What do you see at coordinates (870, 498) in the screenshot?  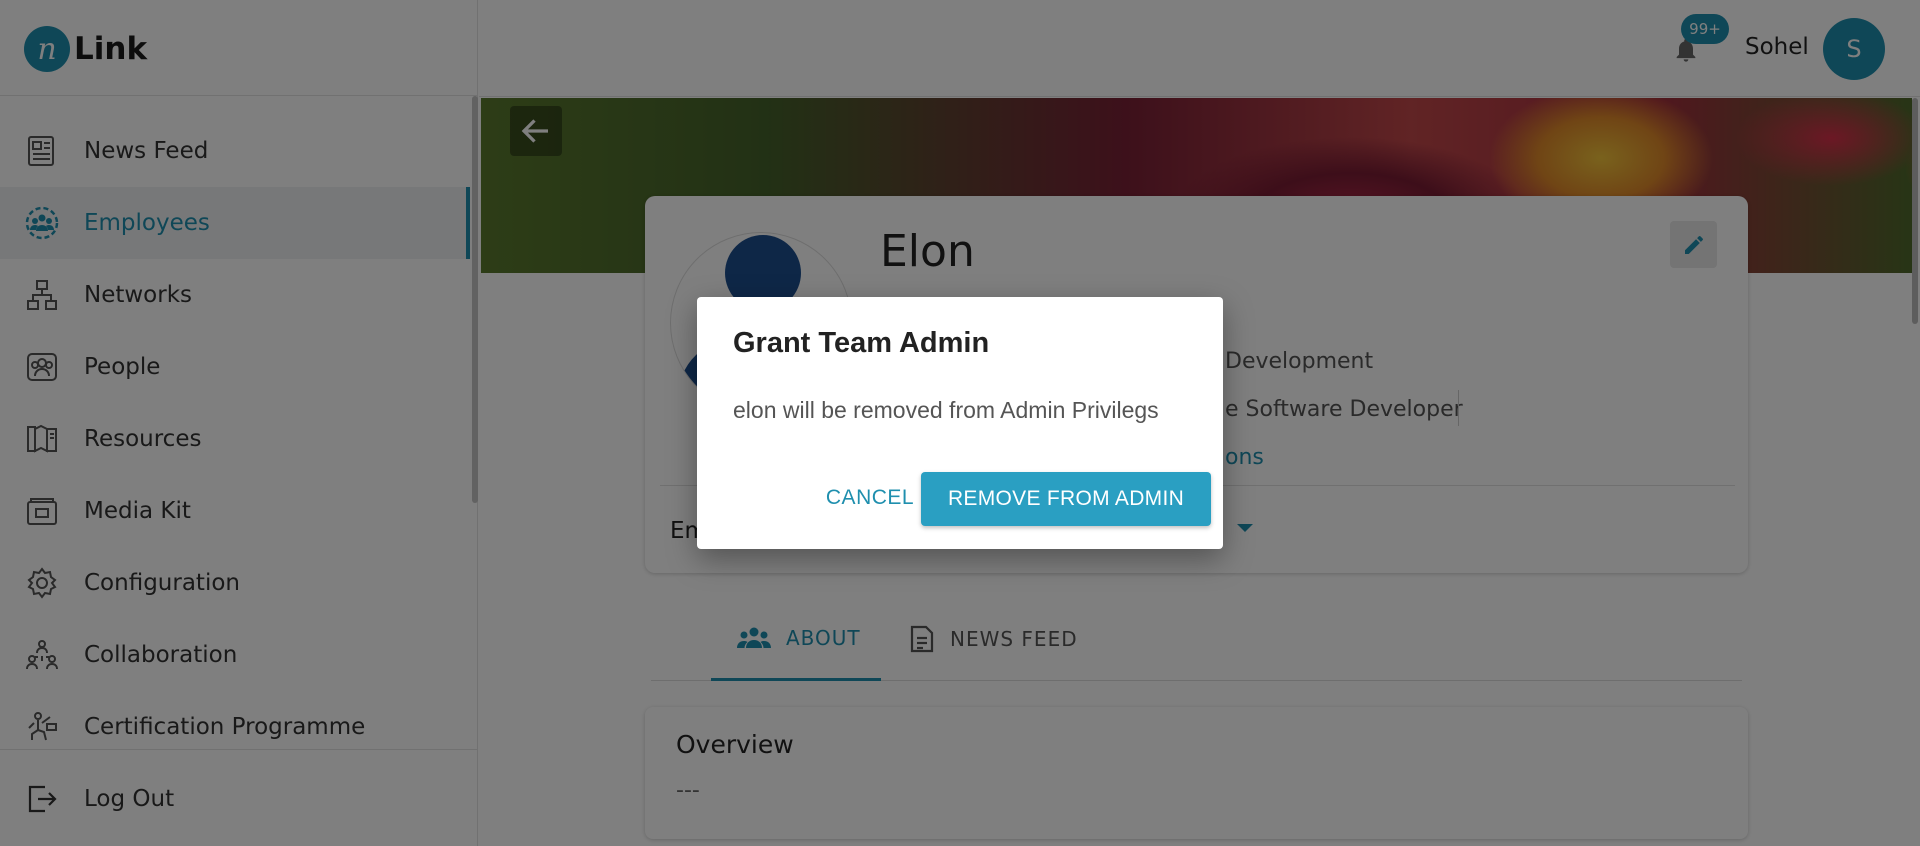 I see `cancel-button: CANCEL` at bounding box center [870, 498].